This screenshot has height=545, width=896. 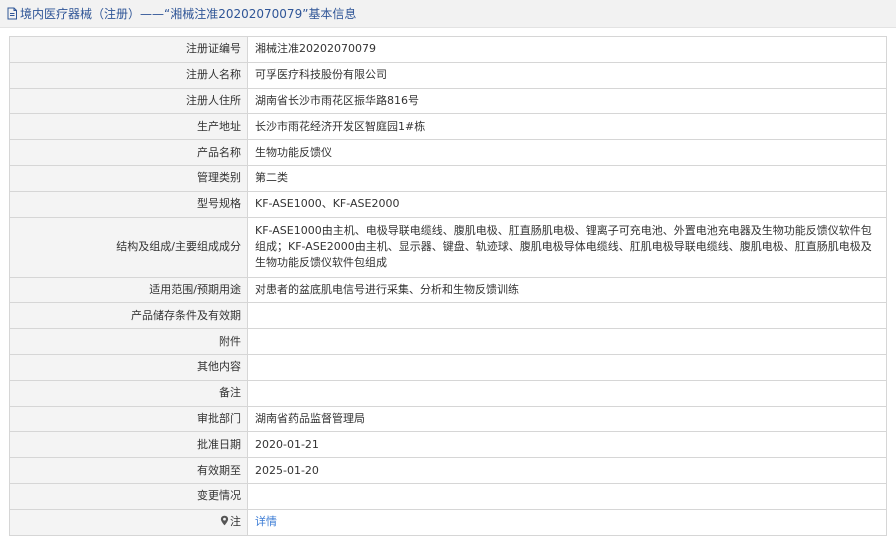 What do you see at coordinates (128, 341) in the screenshot?
I see `row-label: 附件` at bounding box center [128, 341].